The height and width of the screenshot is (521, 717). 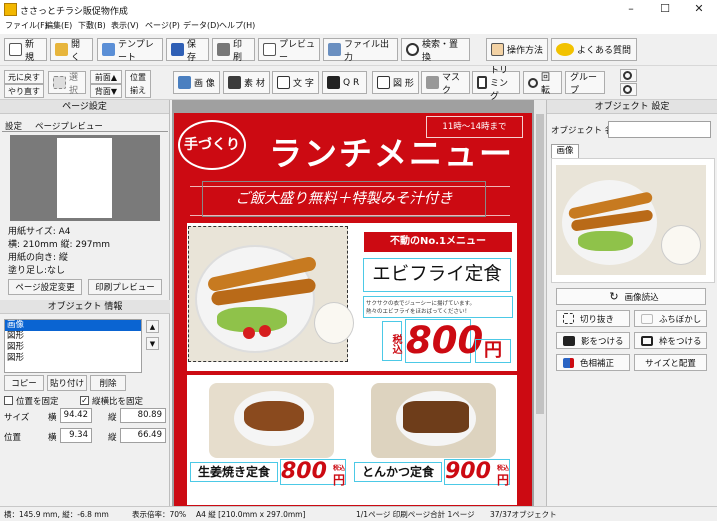 I want to click on open-button: 開く, so click(x=71, y=50).